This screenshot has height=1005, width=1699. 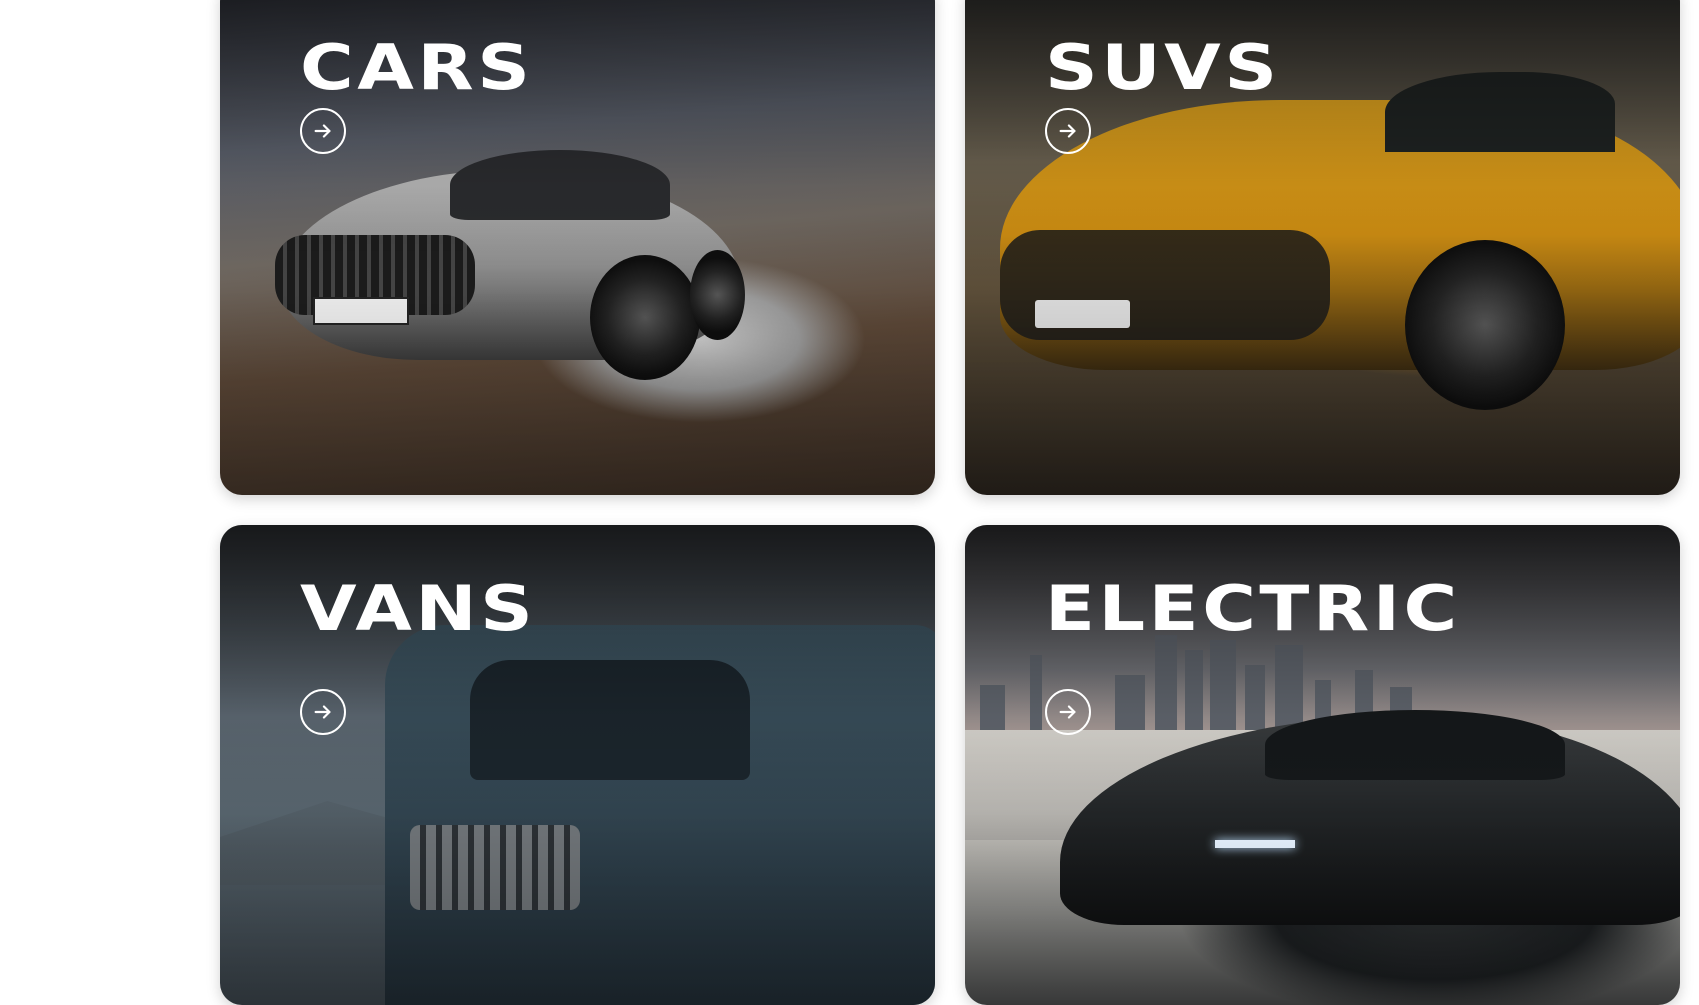 I want to click on card-title: ELECTRIC, so click(x=1253, y=608).